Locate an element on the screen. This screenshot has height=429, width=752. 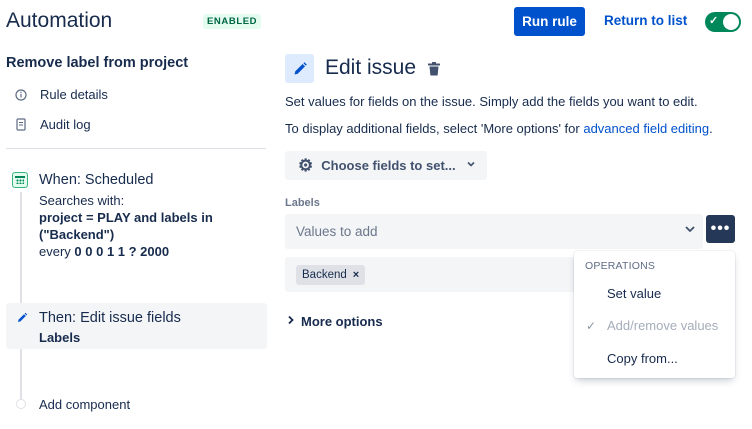
trigger-searches-with: Searches with: is located at coordinates (82, 200).